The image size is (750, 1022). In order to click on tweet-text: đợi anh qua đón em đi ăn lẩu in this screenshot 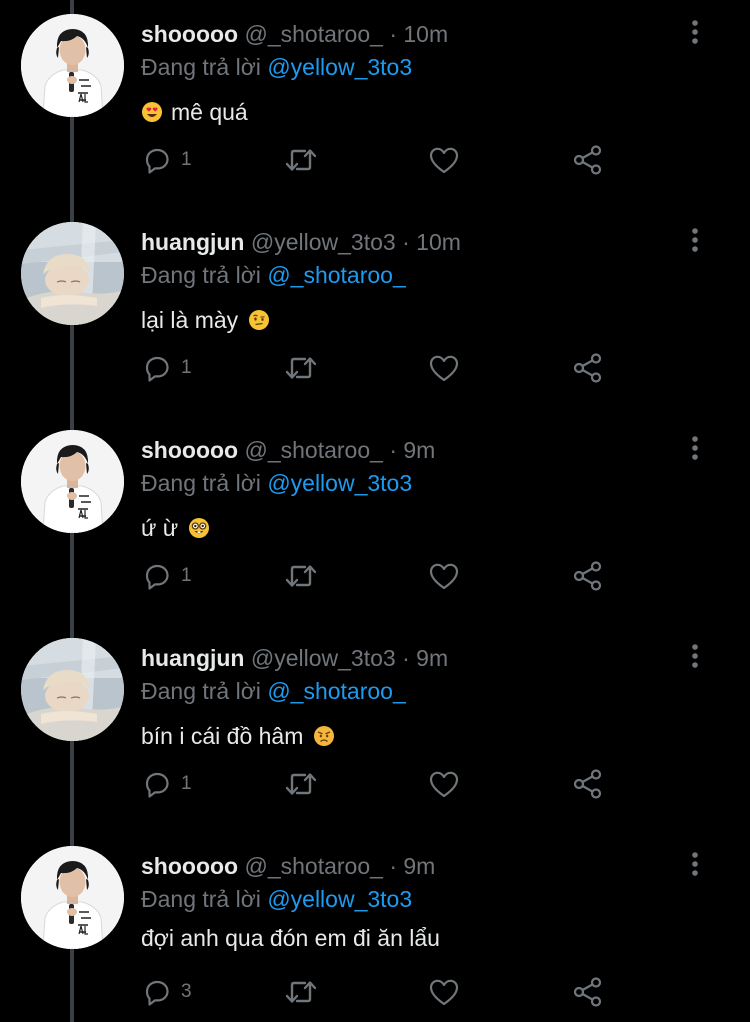, I will do `click(290, 938)`.